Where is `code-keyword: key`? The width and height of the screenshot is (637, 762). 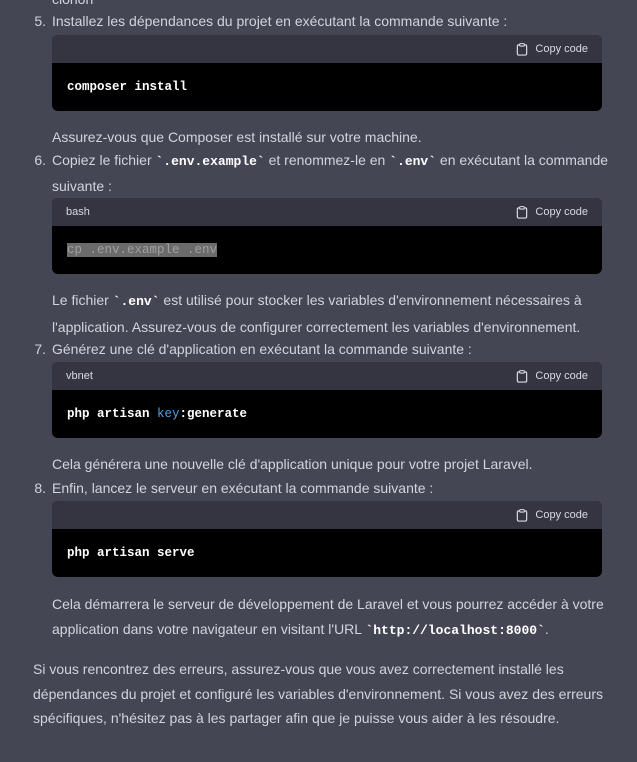
code-keyword: key is located at coordinates (168, 414).